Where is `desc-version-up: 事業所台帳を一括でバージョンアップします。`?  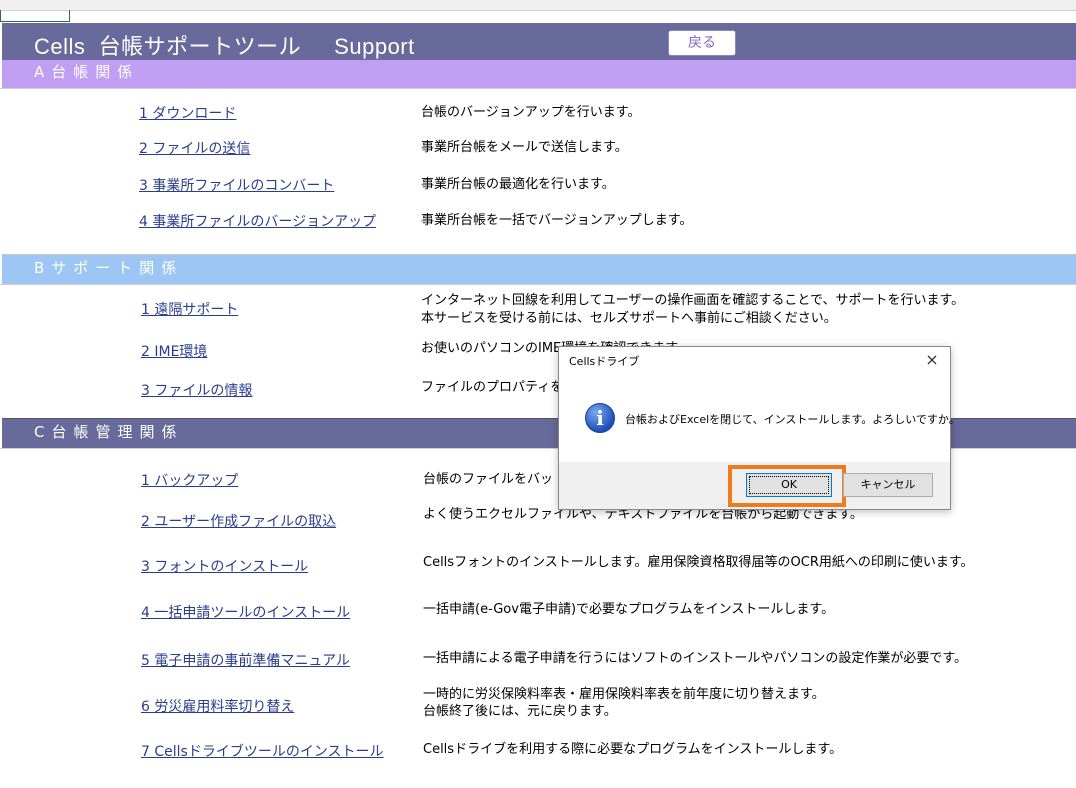
desc-version-up: 事業所台帳を一括でバージョンアップします。 is located at coordinates (557, 220).